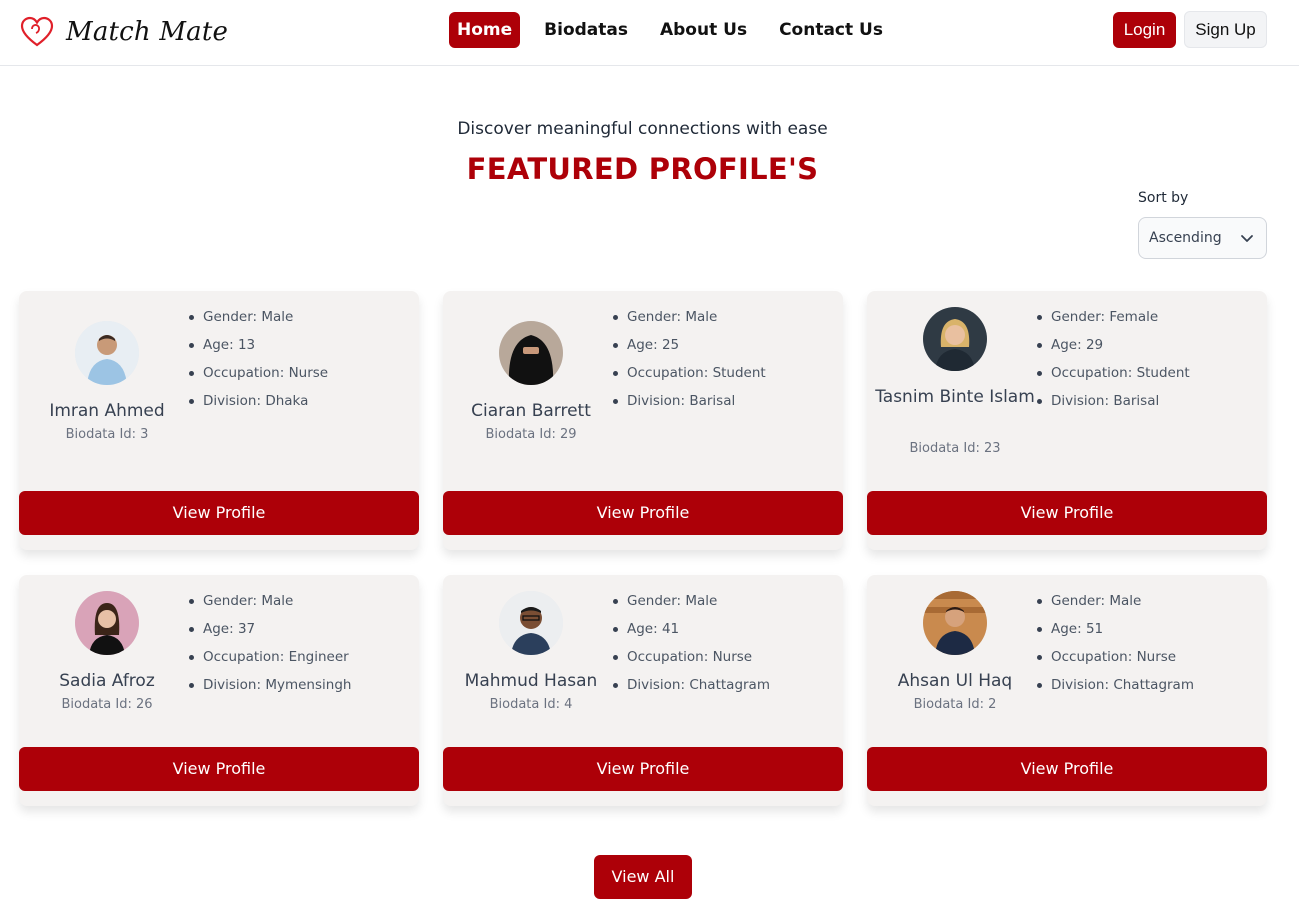 The width and height of the screenshot is (1299, 904). Describe the element at coordinates (107, 434) in the screenshot. I see `biodata-id: Biodata Id: 3` at that location.